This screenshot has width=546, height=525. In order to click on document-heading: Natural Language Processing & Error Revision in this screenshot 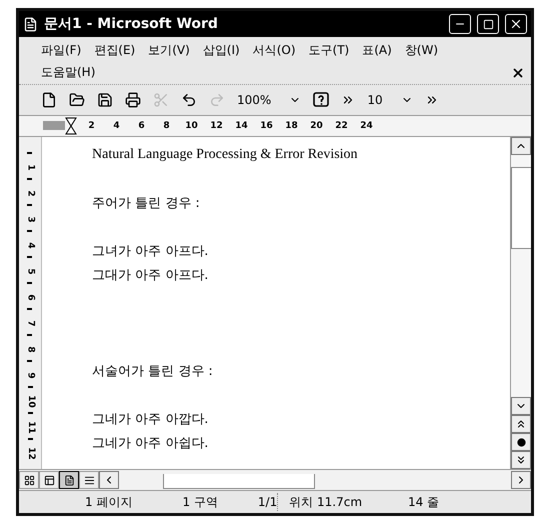, I will do `click(225, 155)`.